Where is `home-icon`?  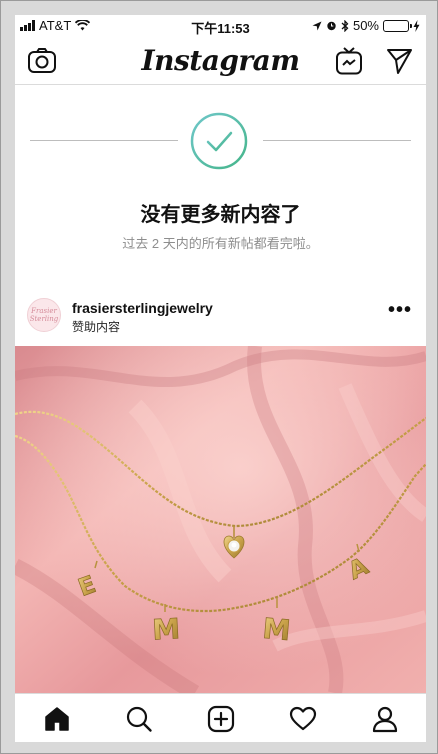 home-icon is located at coordinates (57, 719).